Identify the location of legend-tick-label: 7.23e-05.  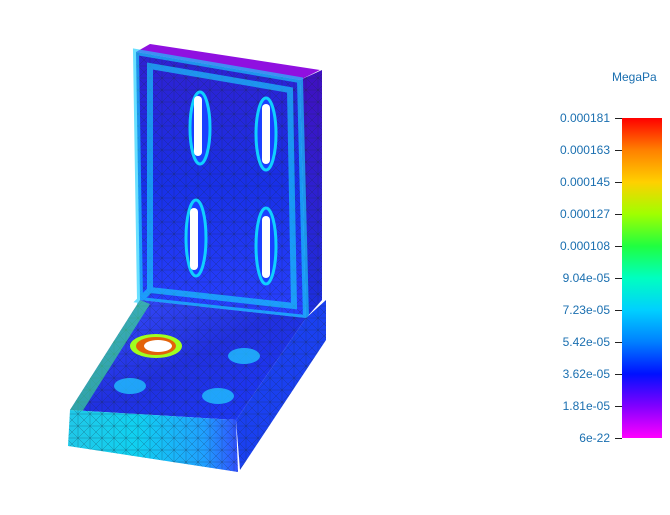
(586, 310).